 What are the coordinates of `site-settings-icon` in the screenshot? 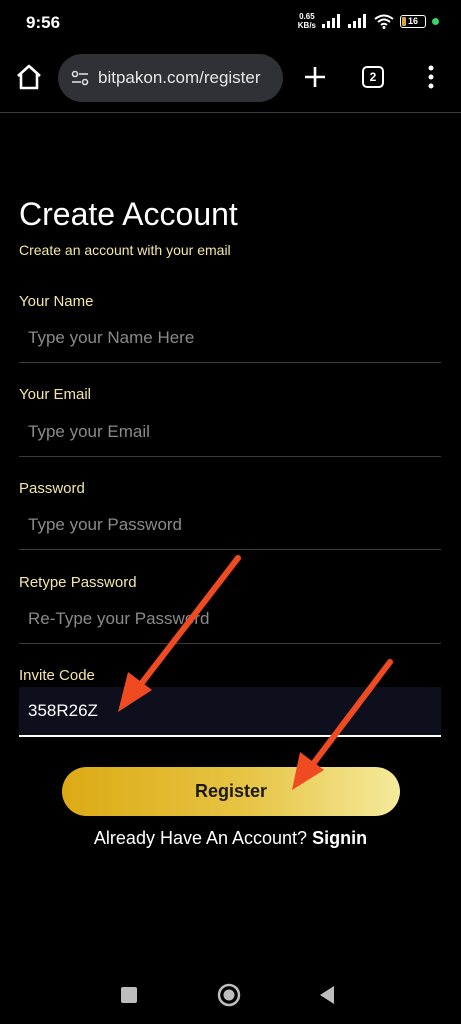 It's located at (80, 78).